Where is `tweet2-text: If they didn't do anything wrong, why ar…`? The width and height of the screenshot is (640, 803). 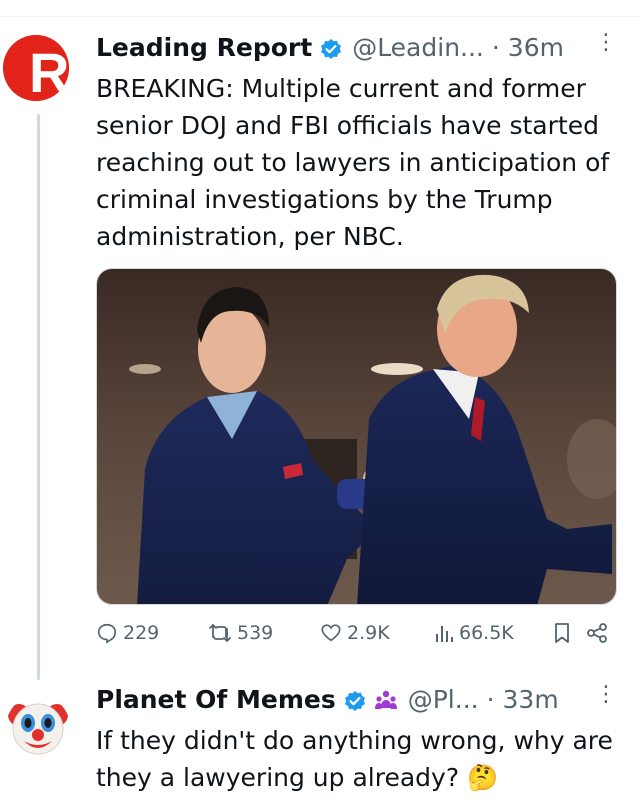
tweet2-text: If they didn't do anything wrong, why ar… is located at coordinates (354, 759).